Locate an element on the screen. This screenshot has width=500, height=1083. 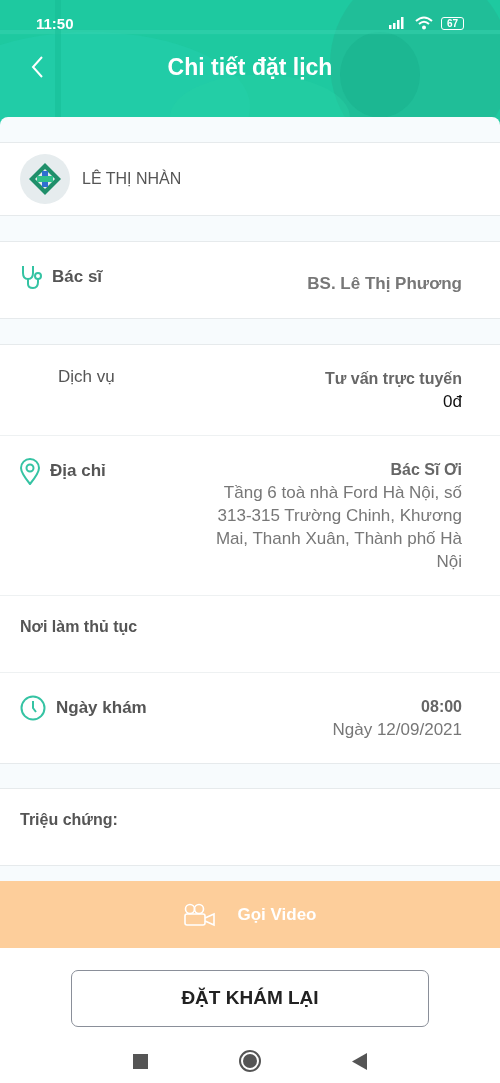
field-value: Tầng 6 toà nhà Ford Hà Nội, số 313-315 Trường Chinh, Khương Mai, Thanh Xuân, Thành phố Hà Nội is located at coordinates (338, 527).